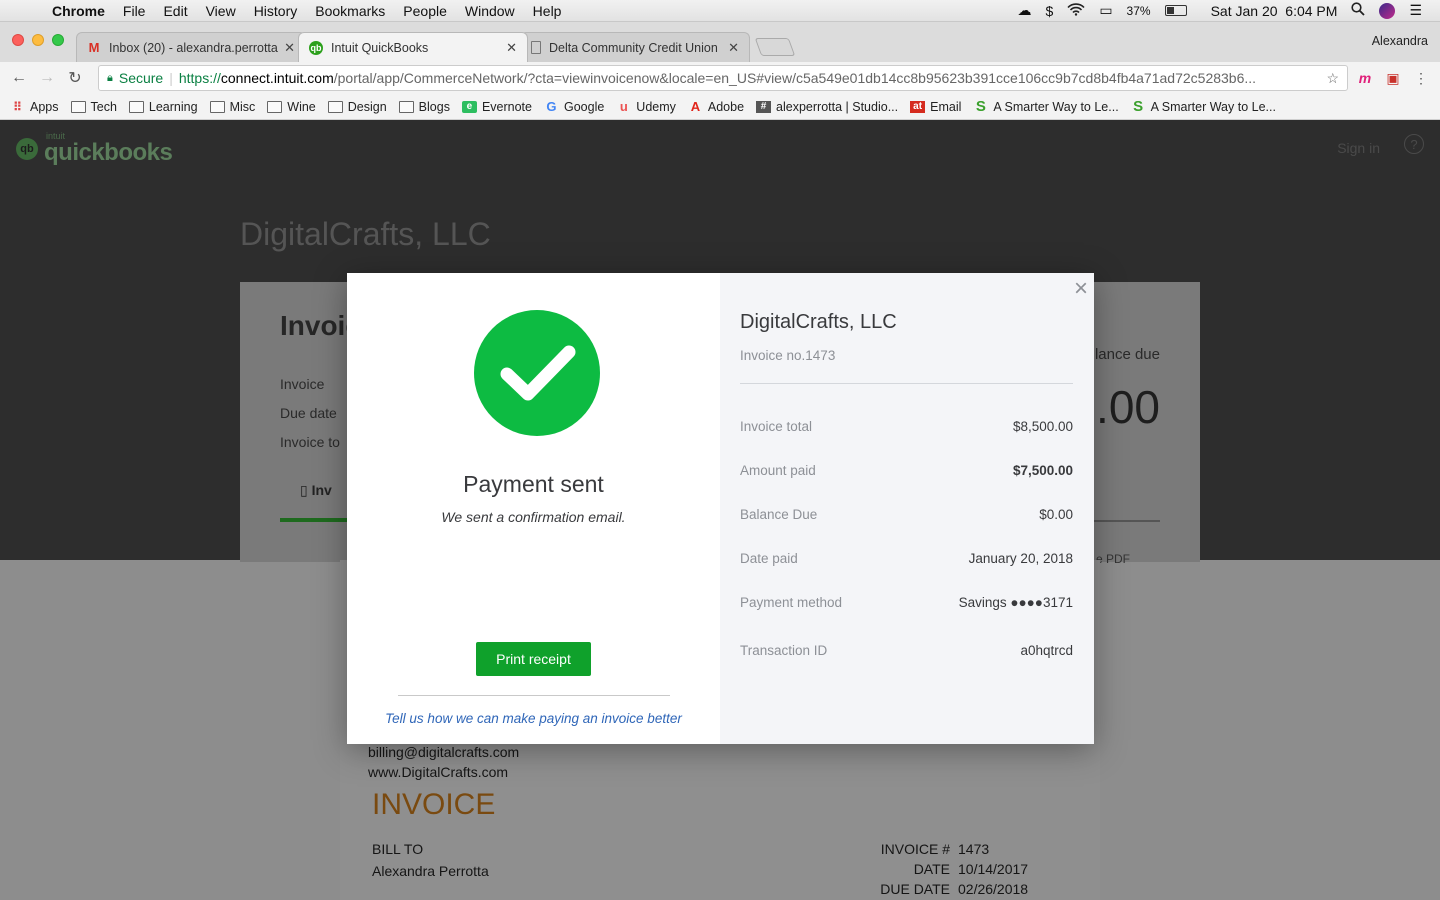  Describe the element at coordinates (306, 490) in the screenshot. I see `document-icon: ▯` at that location.